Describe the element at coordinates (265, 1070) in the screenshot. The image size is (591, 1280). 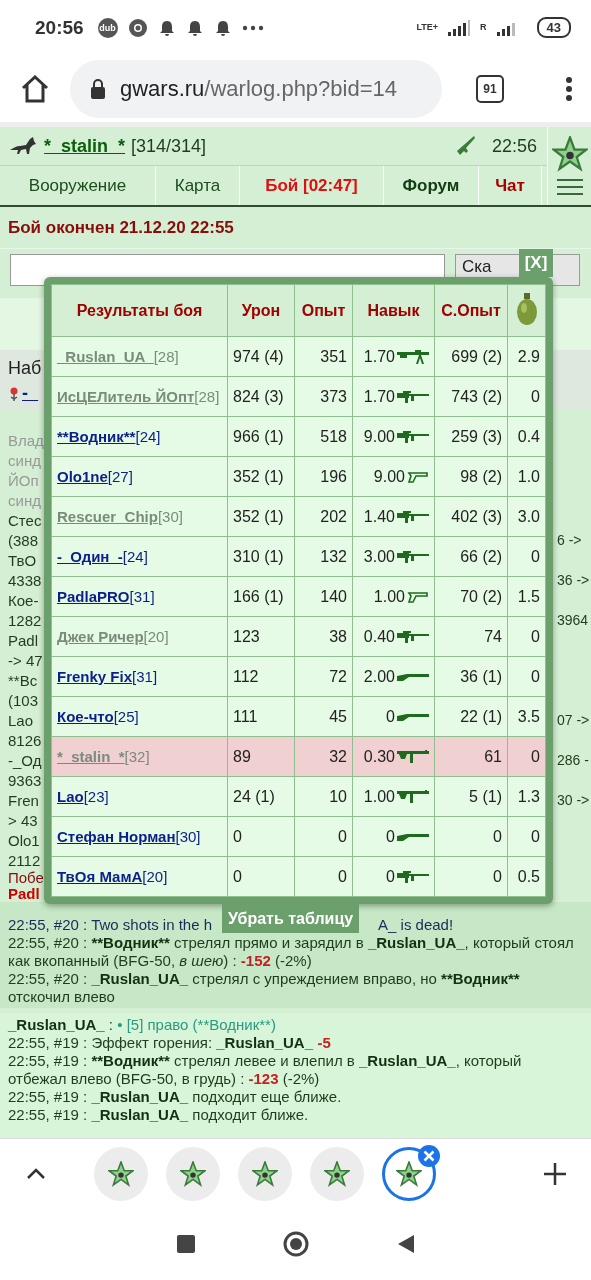
I see `log-entry: 22:55, #19 : **Водник** стрелял левее и влепил в _Ruslan_UA_, который отбежал влево (BFG-50, в грудь) : -123 (-2%)` at that location.